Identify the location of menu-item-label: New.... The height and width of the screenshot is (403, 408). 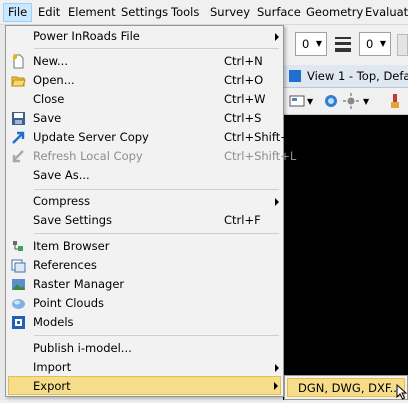
(50, 61).